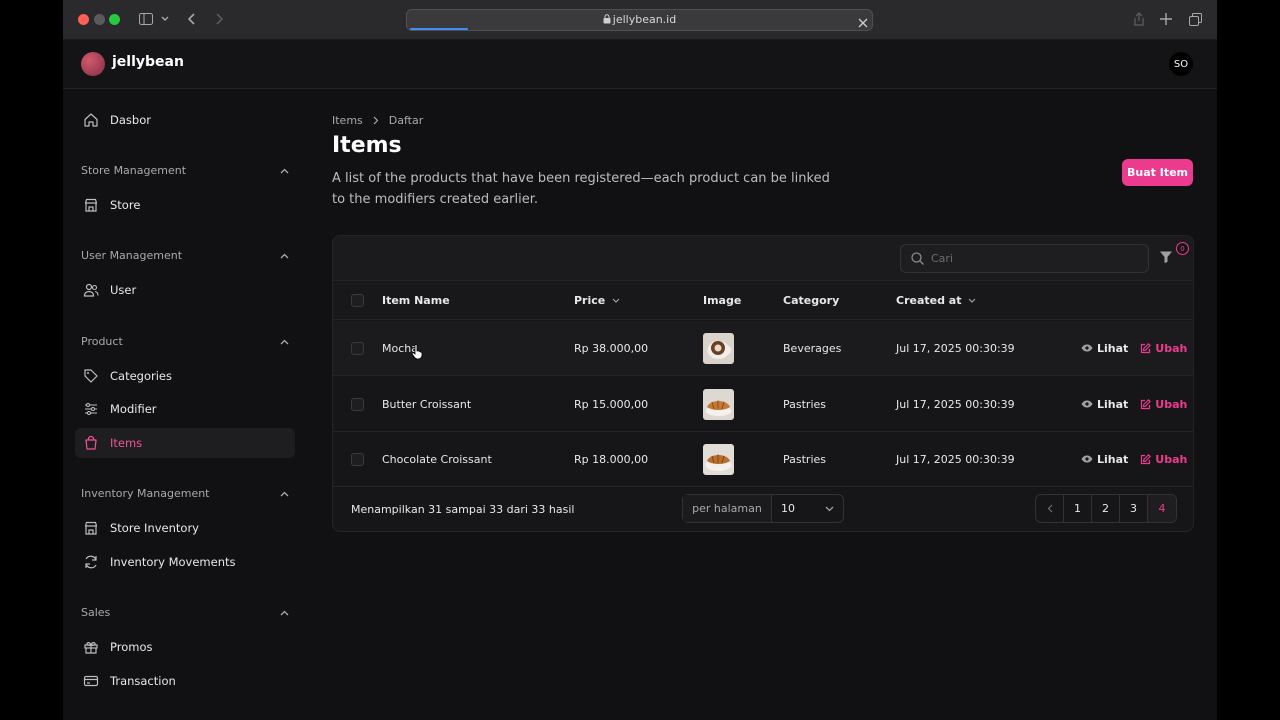 The width and height of the screenshot is (1280, 720). What do you see at coordinates (185, 205) in the screenshot?
I see `sidebar-item-store: Store` at bounding box center [185, 205].